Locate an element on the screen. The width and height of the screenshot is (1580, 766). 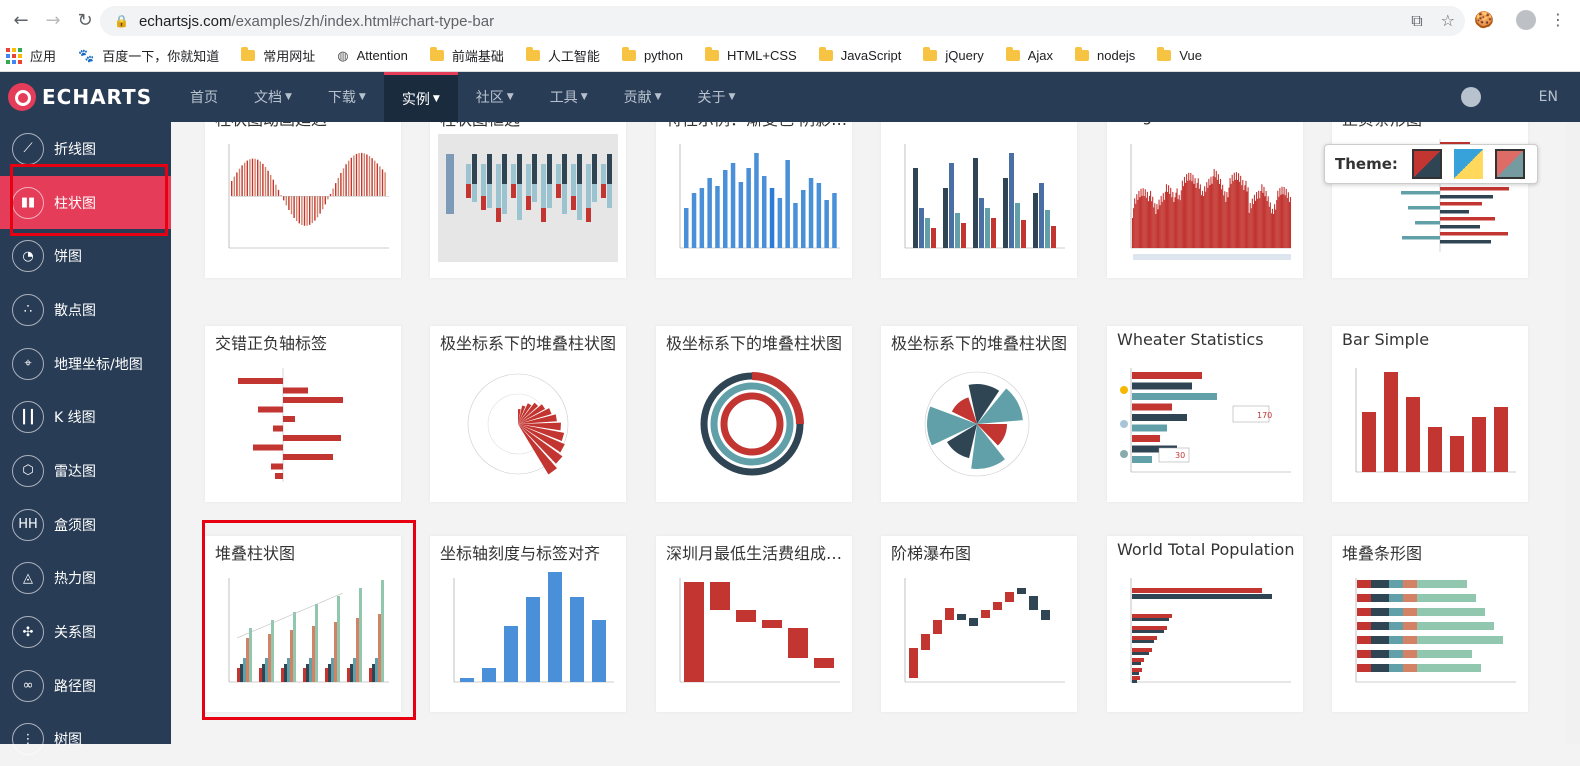
example-card-stacked: 堆叠柱状图 is located at coordinates (303, 624).